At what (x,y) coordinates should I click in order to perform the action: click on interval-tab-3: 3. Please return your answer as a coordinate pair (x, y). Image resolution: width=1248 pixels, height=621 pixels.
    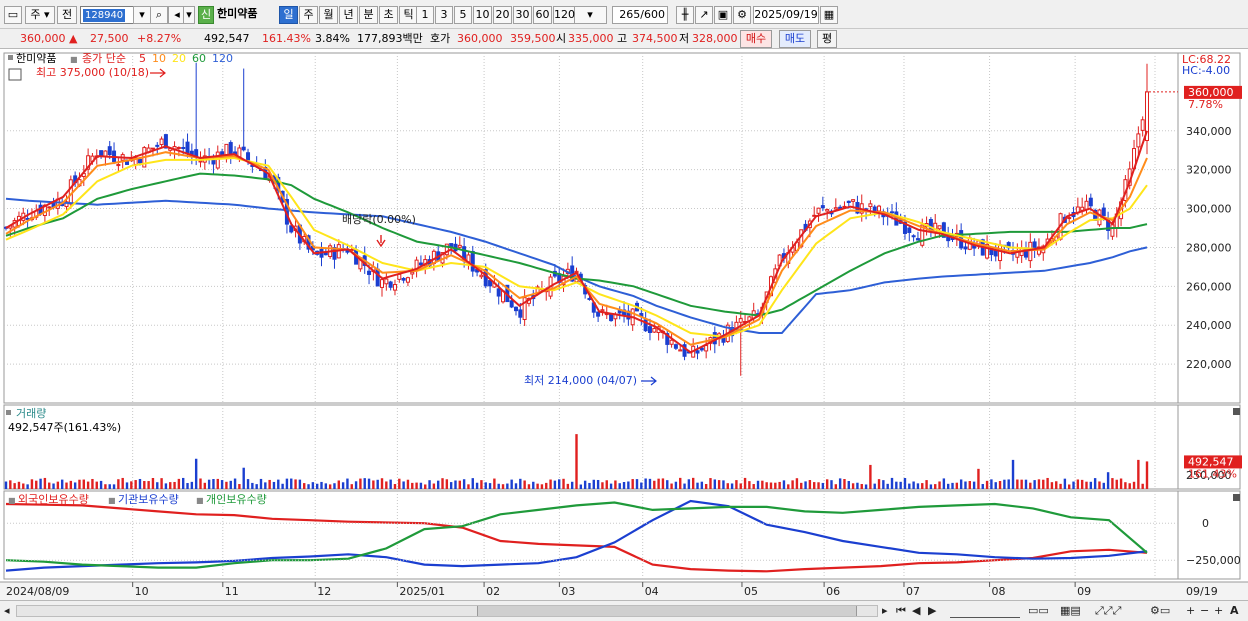
    Looking at the image, I should click on (444, 15).